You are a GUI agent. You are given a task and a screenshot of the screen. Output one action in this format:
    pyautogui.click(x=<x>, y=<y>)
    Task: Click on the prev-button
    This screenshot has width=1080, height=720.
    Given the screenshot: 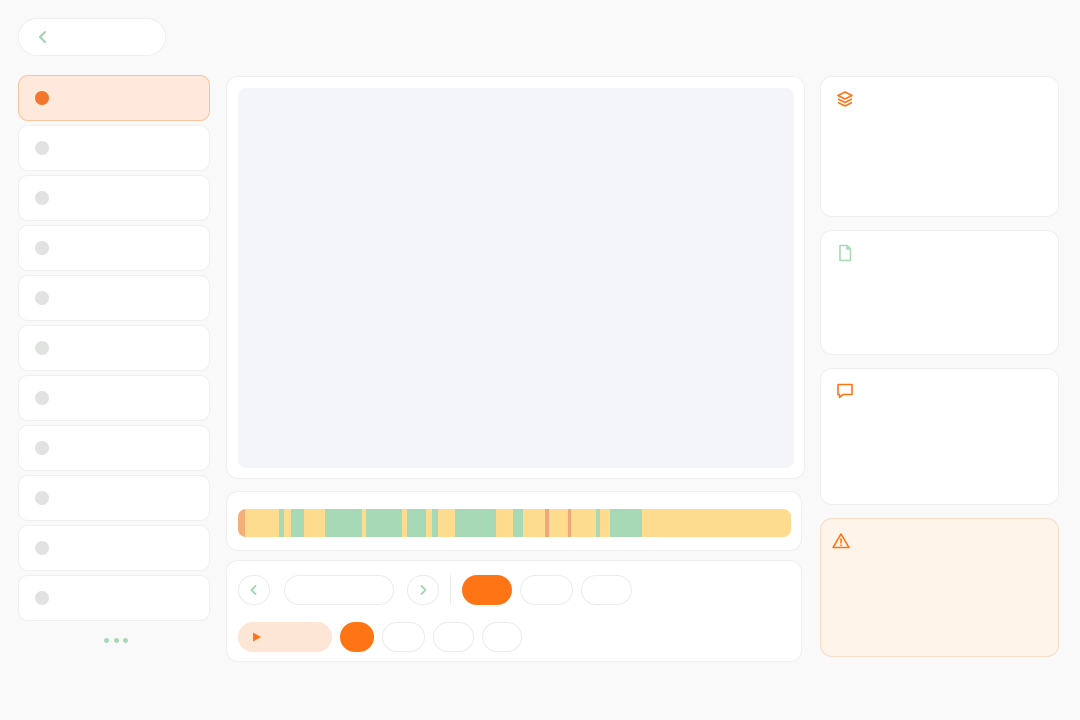 What is the action you would take?
    pyautogui.click(x=254, y=590)
    